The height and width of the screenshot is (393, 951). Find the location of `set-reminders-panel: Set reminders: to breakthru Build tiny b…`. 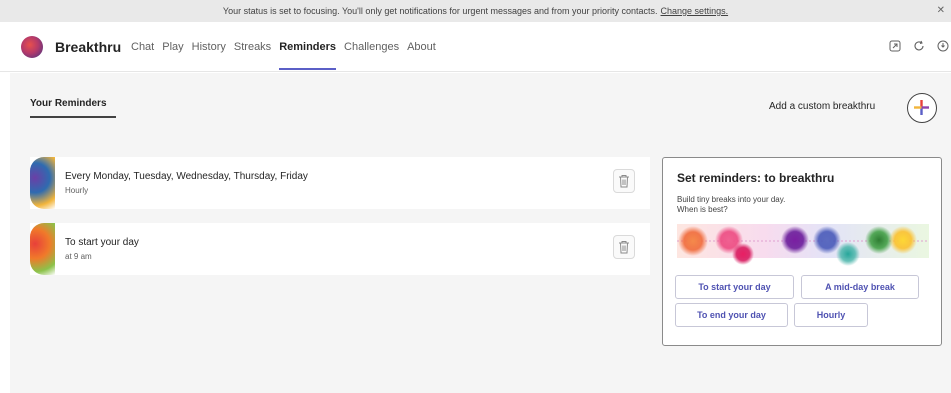

set-reminders-panel: Set reminders: to breakthru Build tiny b… is located at coordinates (802, 251).